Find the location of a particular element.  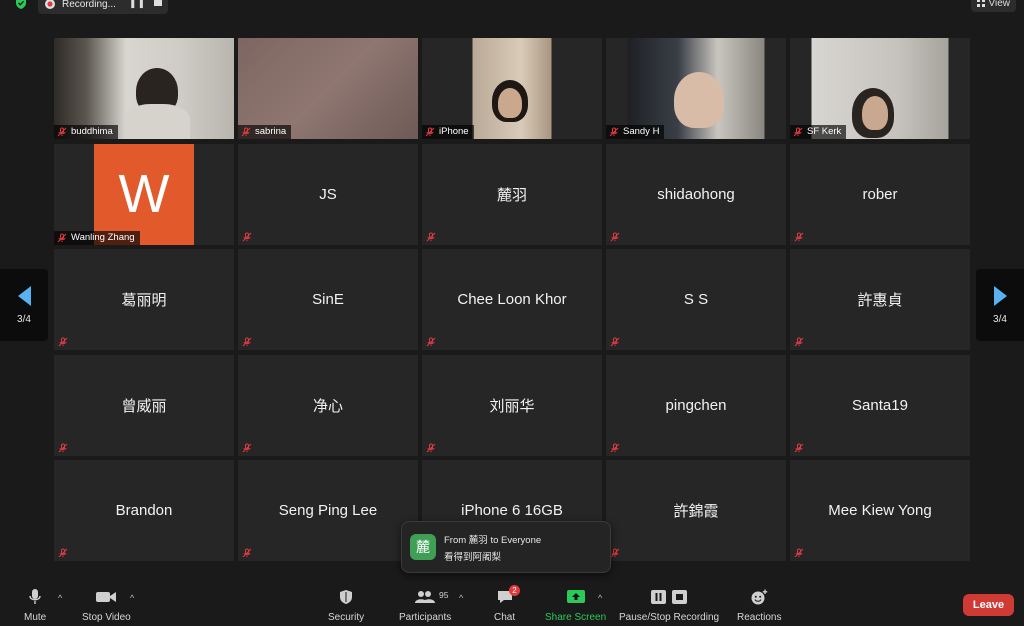

pause-recording-icon: ❚❚ is located at coordinates (137, 4).